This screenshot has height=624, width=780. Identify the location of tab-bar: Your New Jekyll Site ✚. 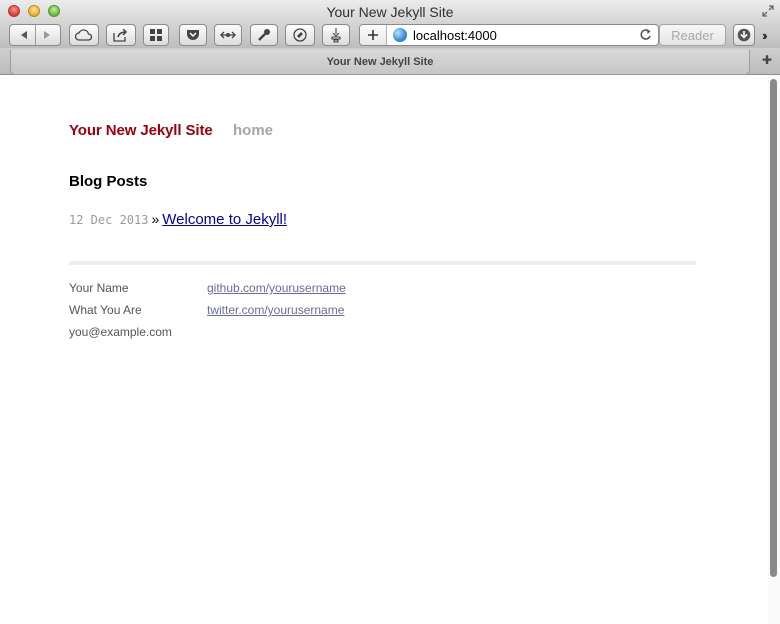
(390, 61).